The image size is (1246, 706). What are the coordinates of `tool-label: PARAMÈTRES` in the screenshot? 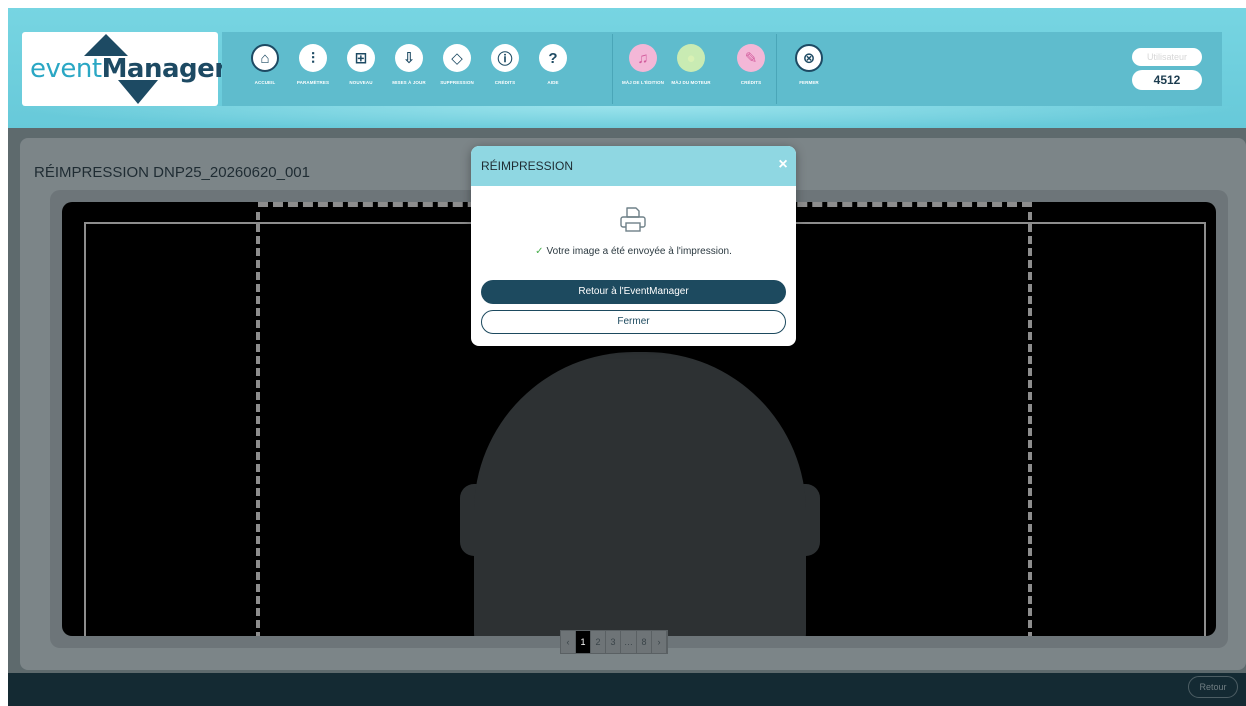 It's located at (313, 82).